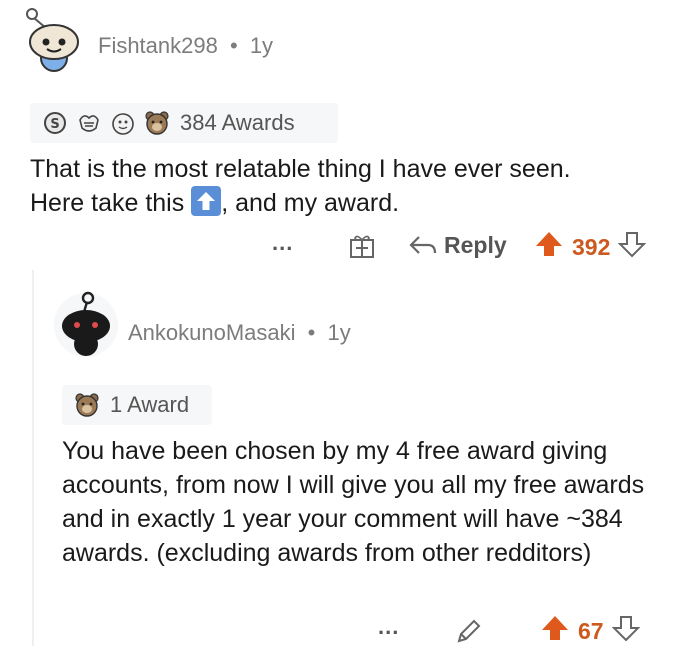 The width and height of the screenshot is (700, 651). What do you see at coordinates (310, 203) in the screenshot?
I see `comment-text: , and my award.` at bounding box center [310, 203].